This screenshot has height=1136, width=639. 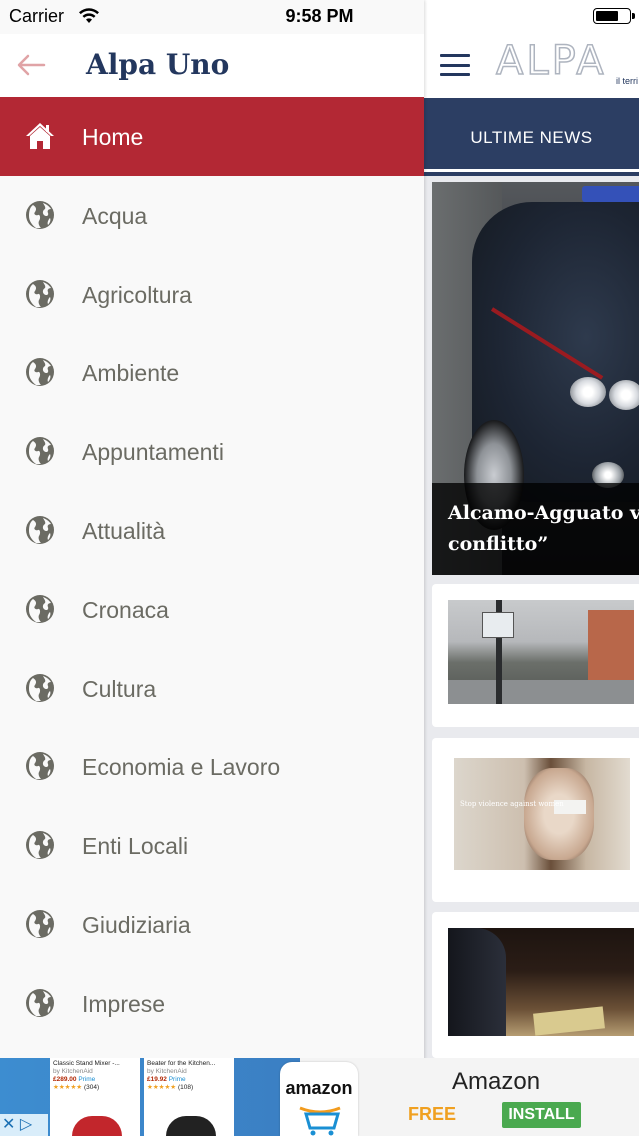 I want to click on menu-item-label: Acqua, so click(x=115, y=215).